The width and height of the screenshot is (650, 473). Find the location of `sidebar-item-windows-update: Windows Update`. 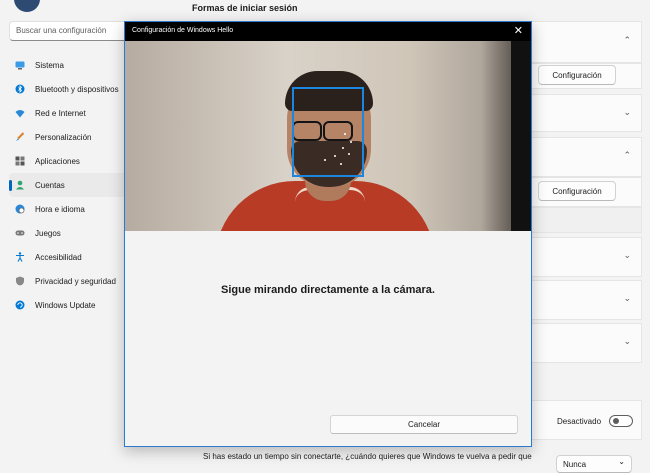

sidebar-item-windows-update: Windows Update is located at coordinates (70, 305).